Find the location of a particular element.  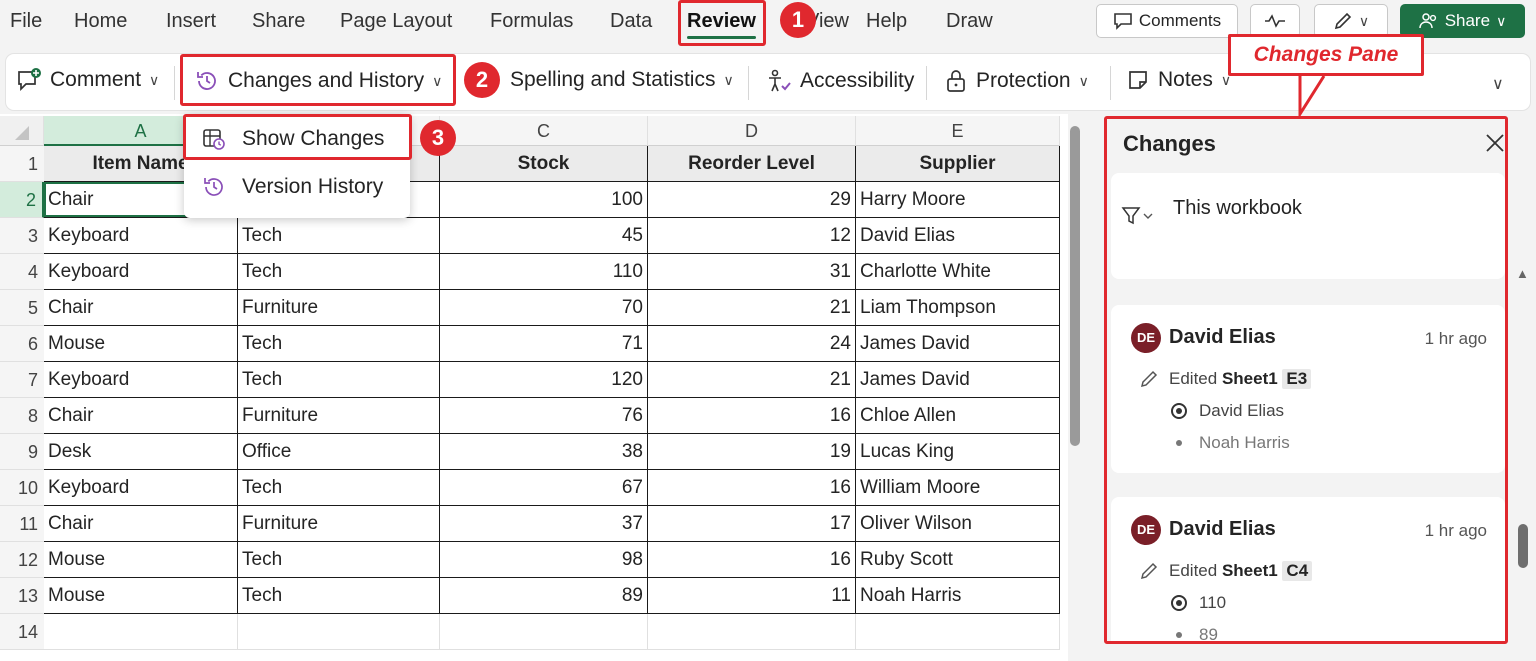

accessibility-button: Accessibility is located at coordinates (840, 81).